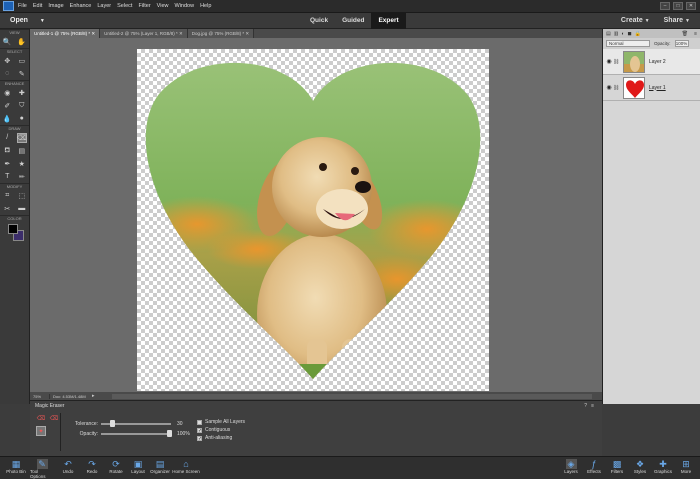  What do you see at coordinates (665, 6) in the screenshot?
I see `minimize-button: –` at bounding box center [665, 6].